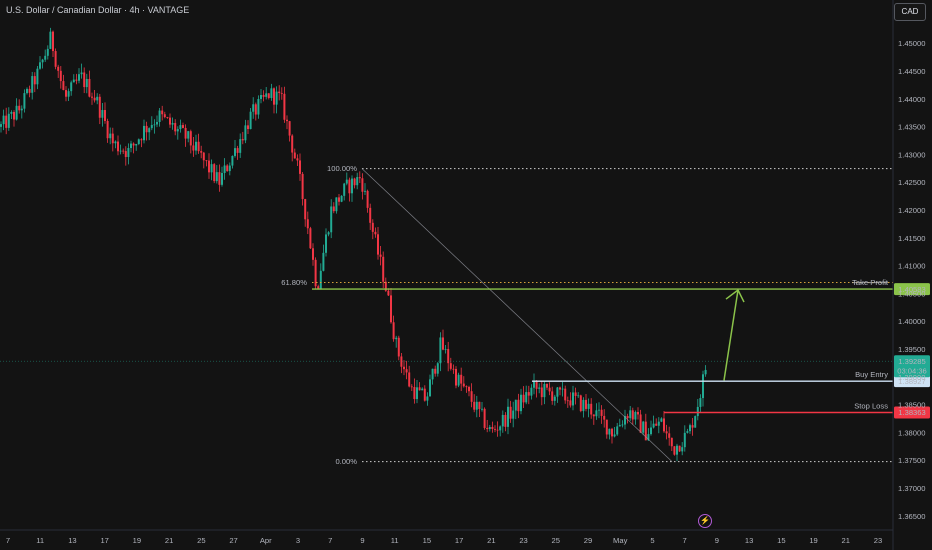 This screenshot has height=550, width=932. Describe the element at coordinates (137, 540) in the screenshot. I see `time-tick-label: 19` at that location.